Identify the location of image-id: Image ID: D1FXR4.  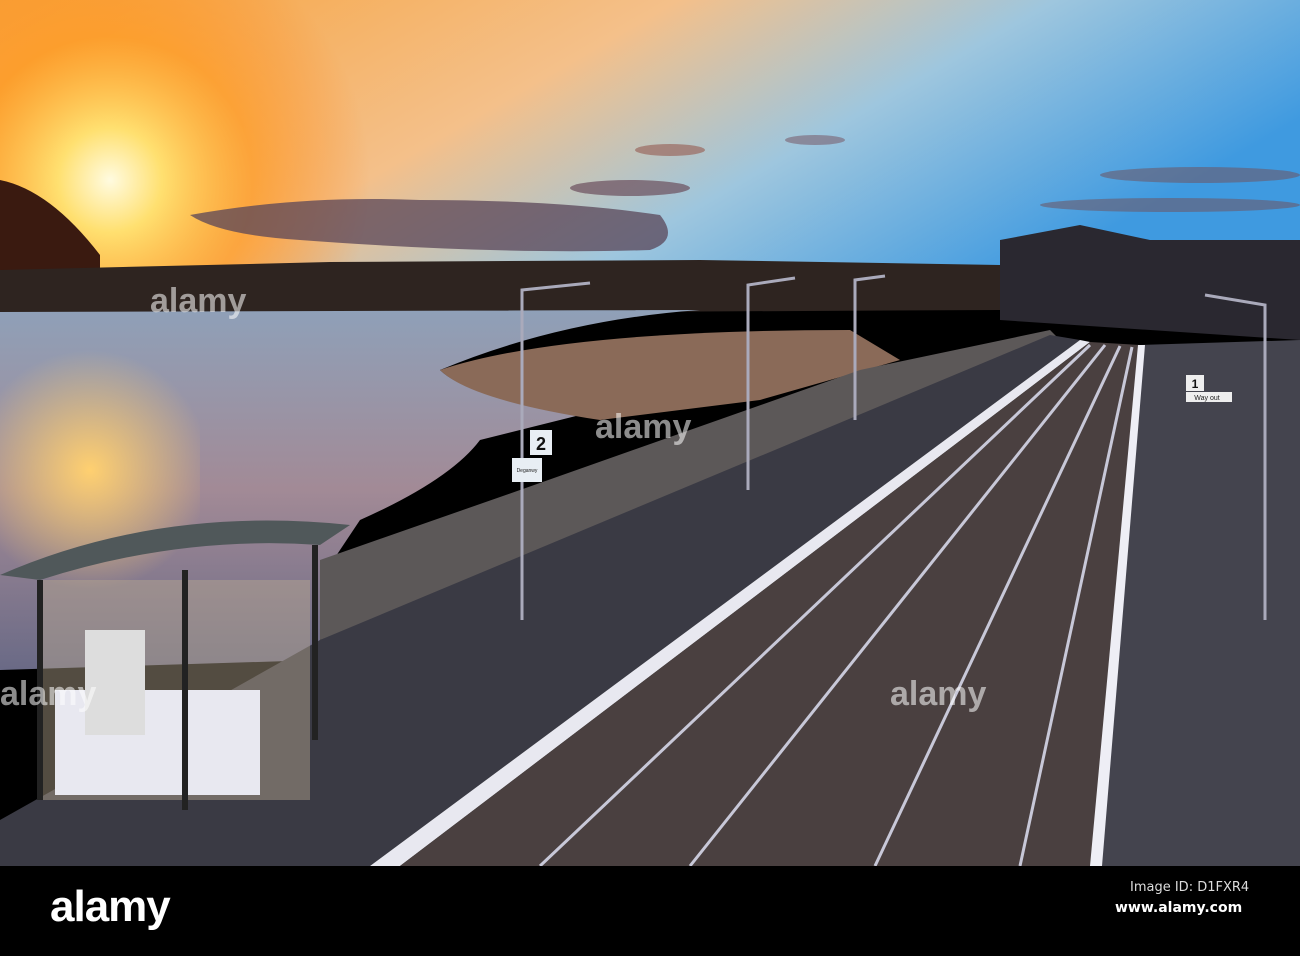
(1190, 887).